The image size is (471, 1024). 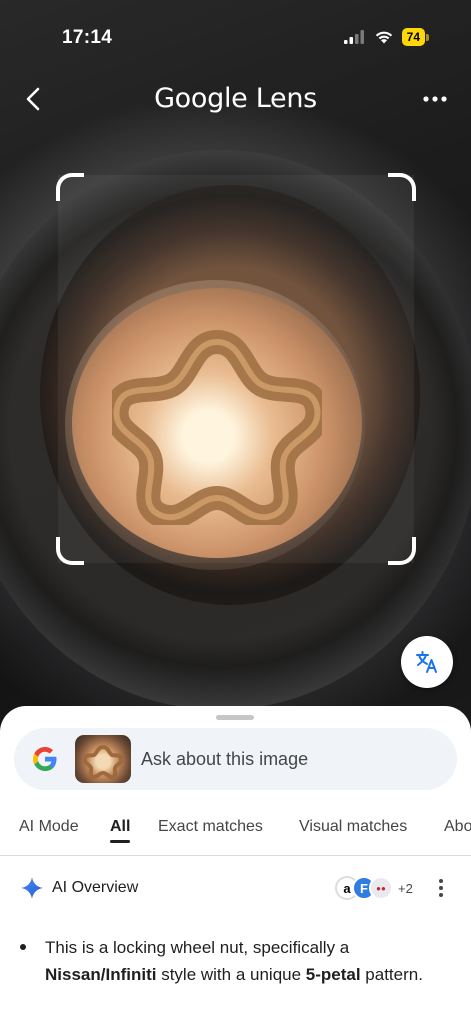 I want to click on sheet-drag-handle, so click(x=235, y=717).